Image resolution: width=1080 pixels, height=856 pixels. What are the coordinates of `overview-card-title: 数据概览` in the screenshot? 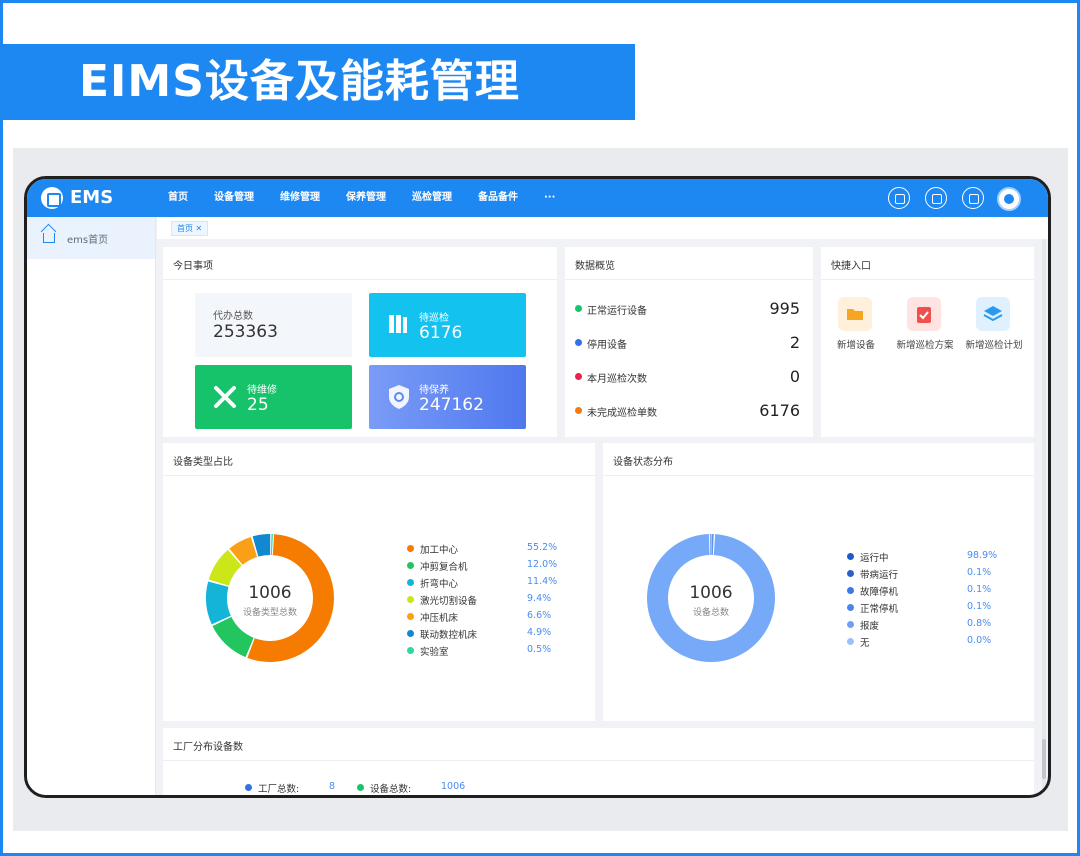 It's located at (595, 266).